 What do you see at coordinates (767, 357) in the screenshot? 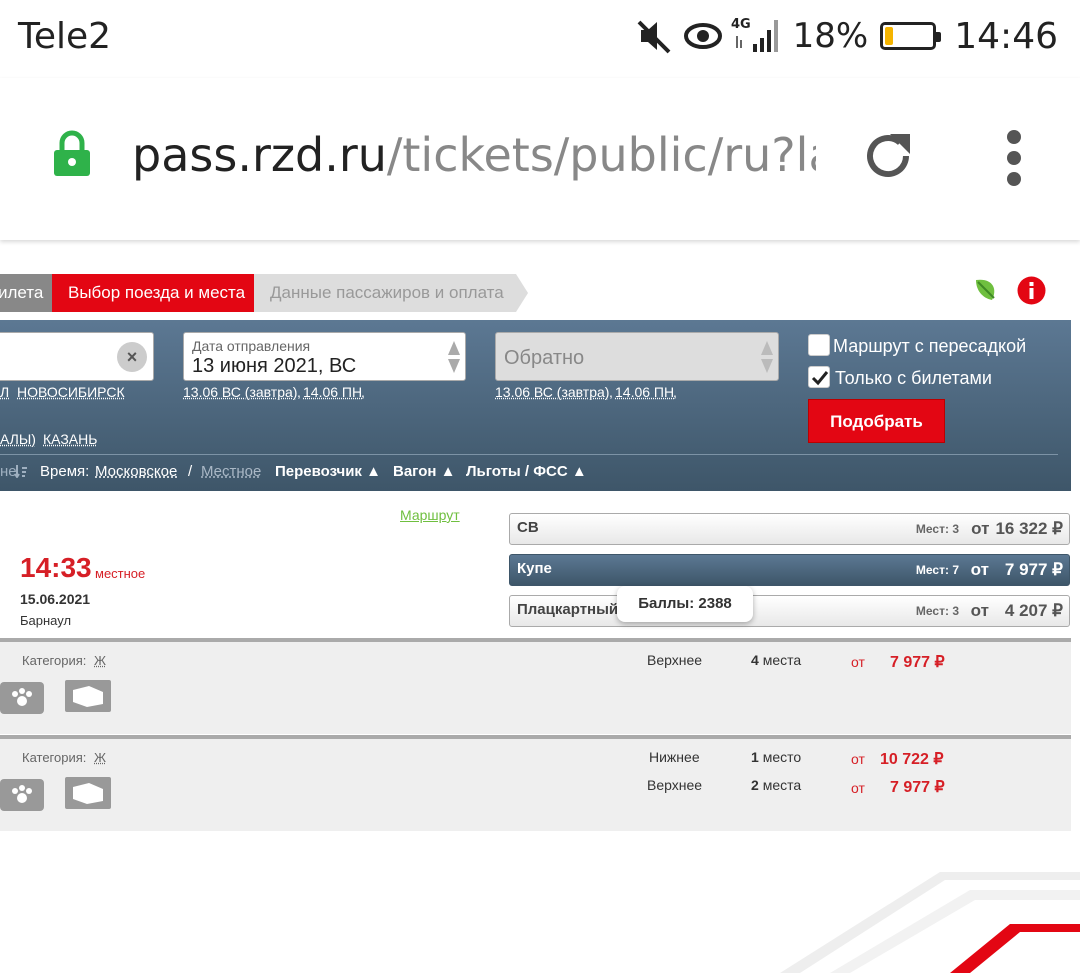
I see `return-stepper-icon` at bounding box center [767, 357].